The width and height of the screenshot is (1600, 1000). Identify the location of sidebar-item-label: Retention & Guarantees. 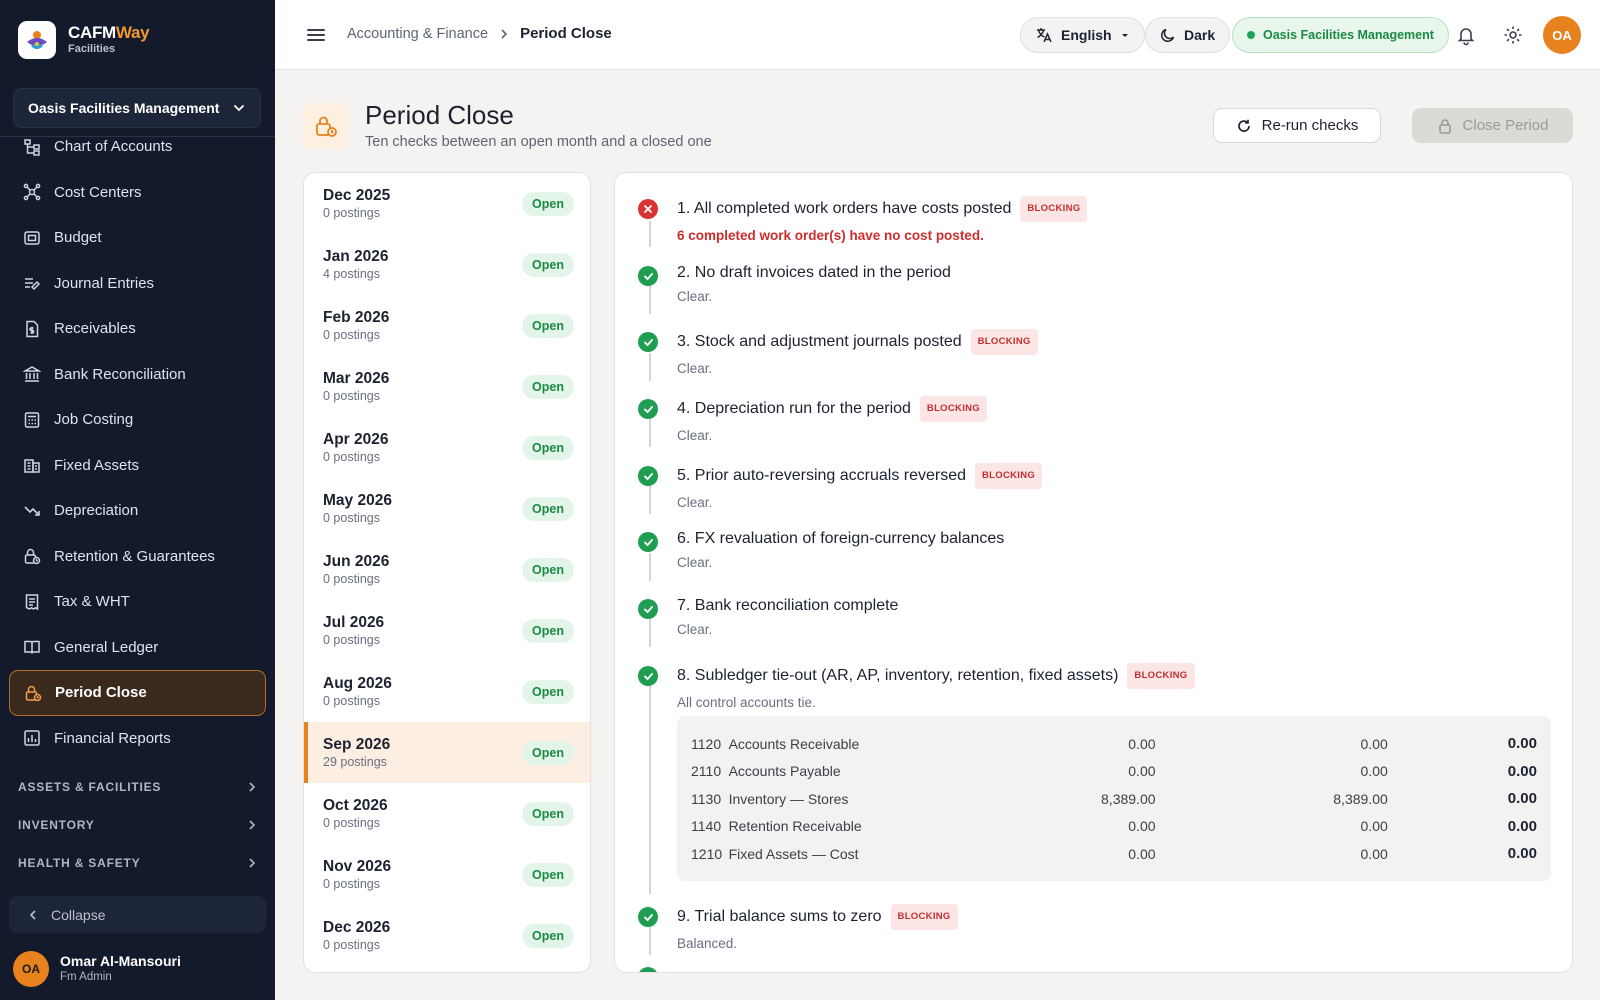
(134, 556).